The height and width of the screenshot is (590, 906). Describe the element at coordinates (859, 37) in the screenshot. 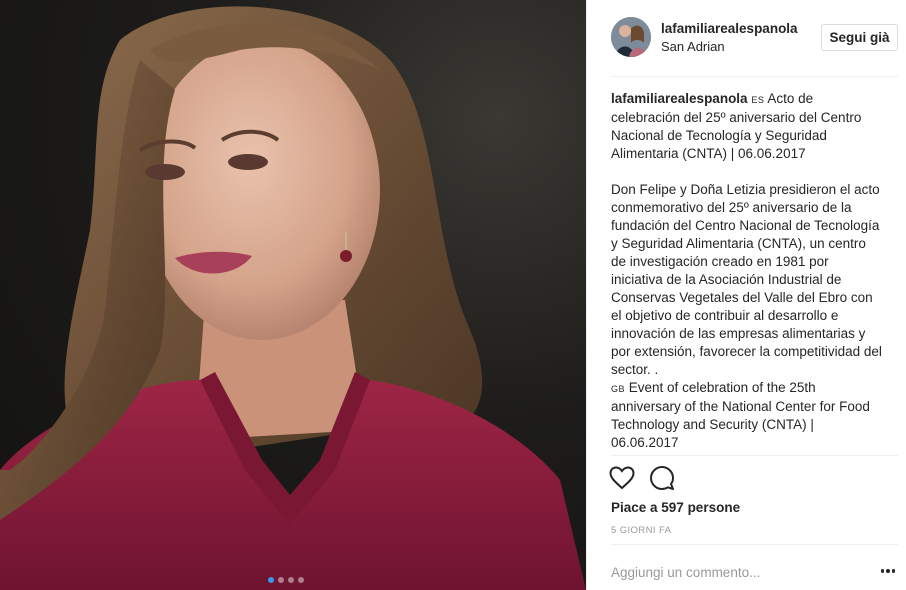

I see `follow-button: Segui già` at that location.